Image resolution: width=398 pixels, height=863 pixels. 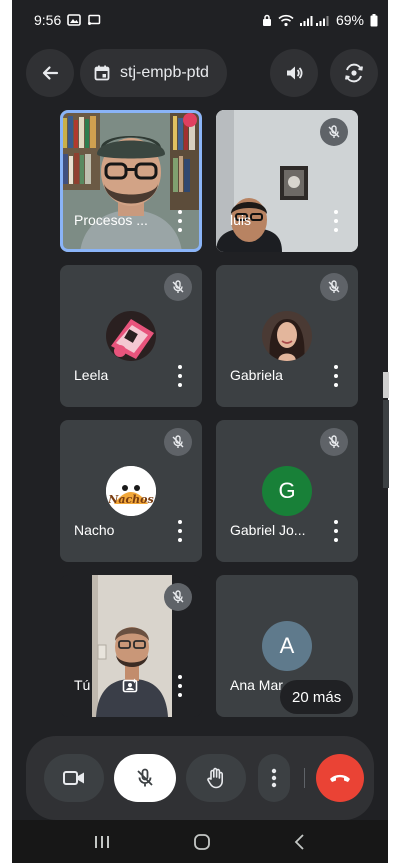 I want to click on more-vert-icon, so click(x=274, y=778).